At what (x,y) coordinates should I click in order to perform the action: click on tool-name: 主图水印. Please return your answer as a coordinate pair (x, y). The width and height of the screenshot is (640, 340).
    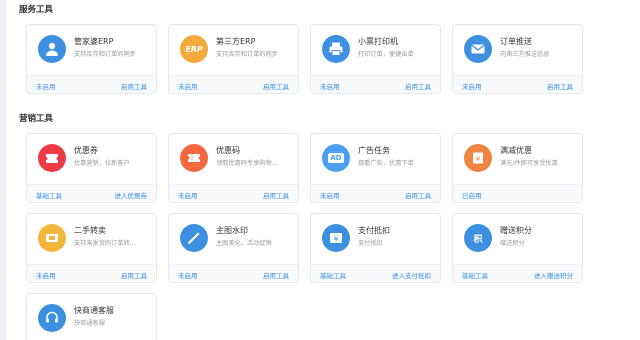
    Looking at the image, I should click on (232, 230).